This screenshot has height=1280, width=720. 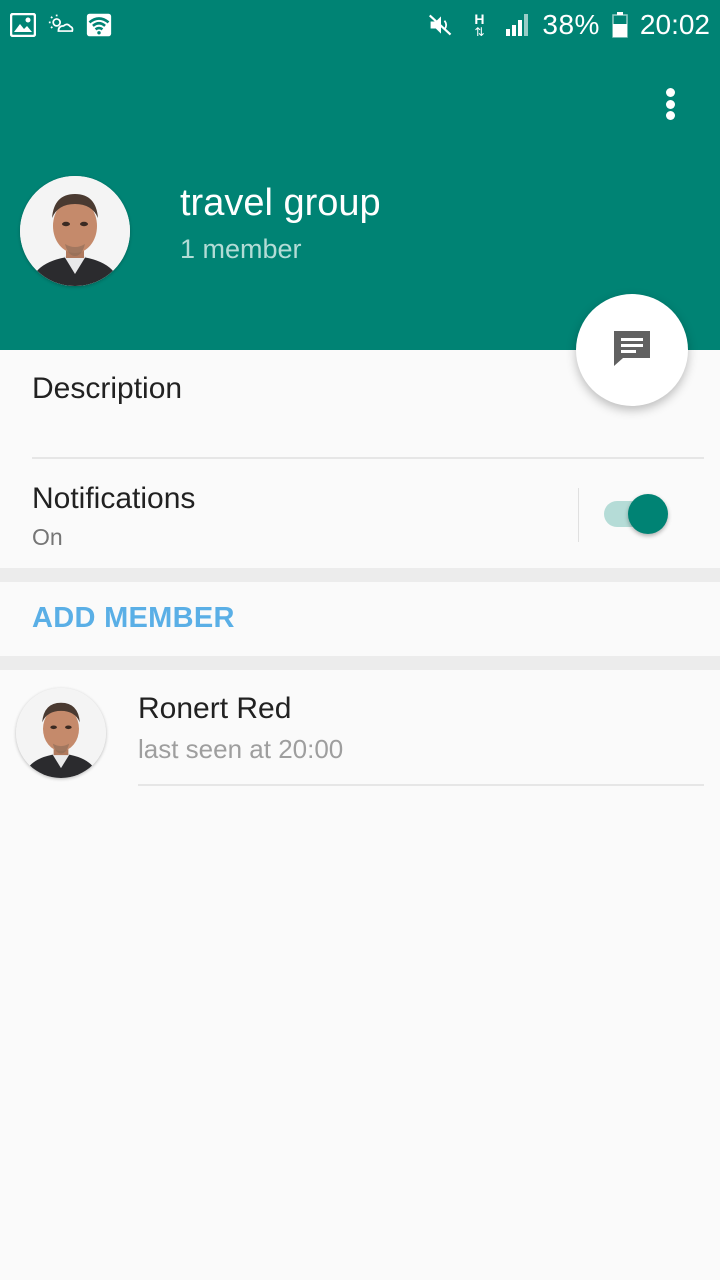 What do you see at coordinates (517, 25) in the screenshot?
I see `signal-icon` at bounding box center [517, 25].